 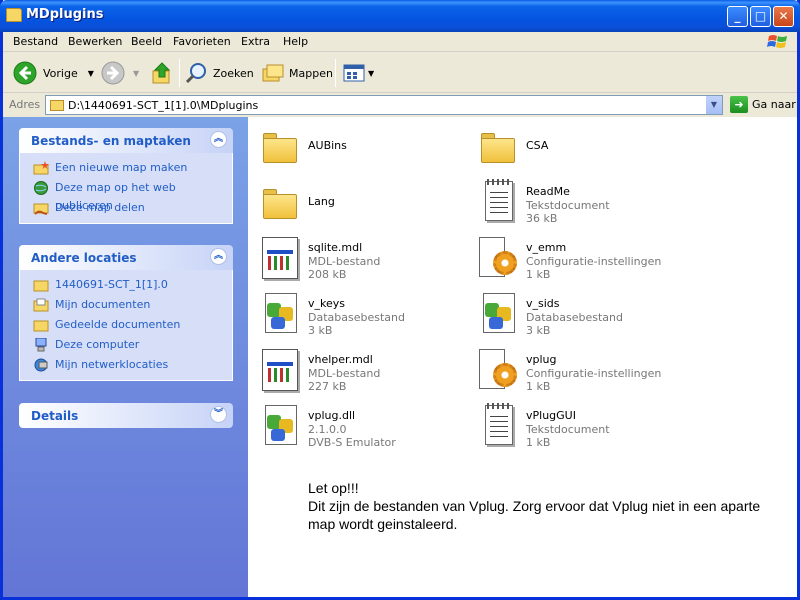 I want to click on search-button: Zoeken, so click(x=219, y=73).